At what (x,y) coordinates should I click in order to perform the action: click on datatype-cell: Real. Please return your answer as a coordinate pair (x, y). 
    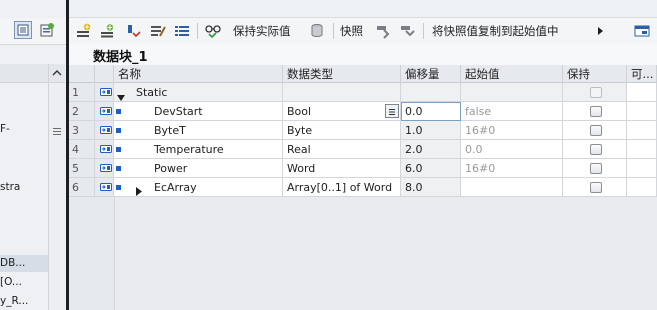
    Looking at the image, I should click on (342, 149).